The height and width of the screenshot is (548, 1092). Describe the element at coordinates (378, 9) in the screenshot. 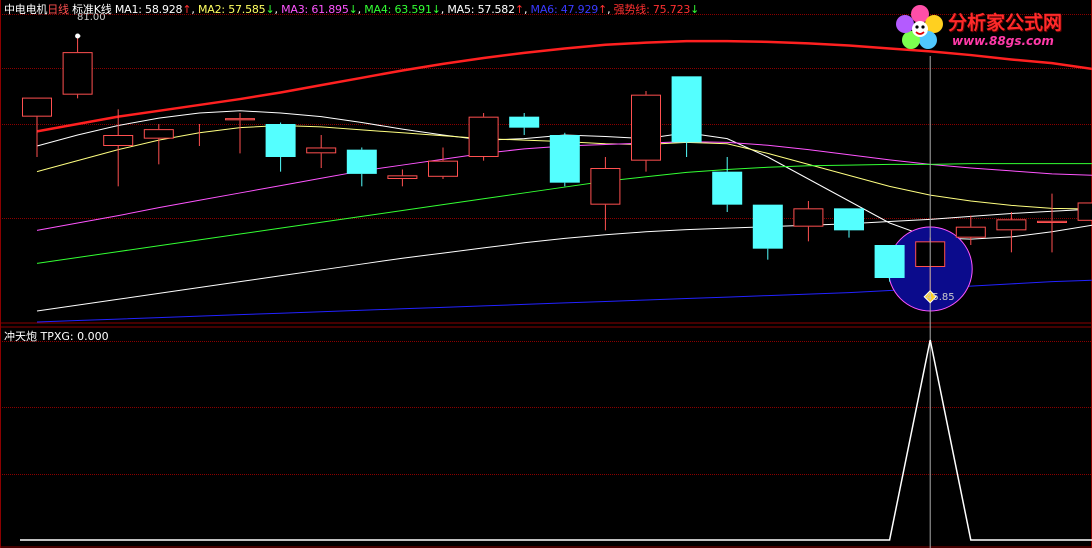

I see `ma4-label: MA4:` at that location.